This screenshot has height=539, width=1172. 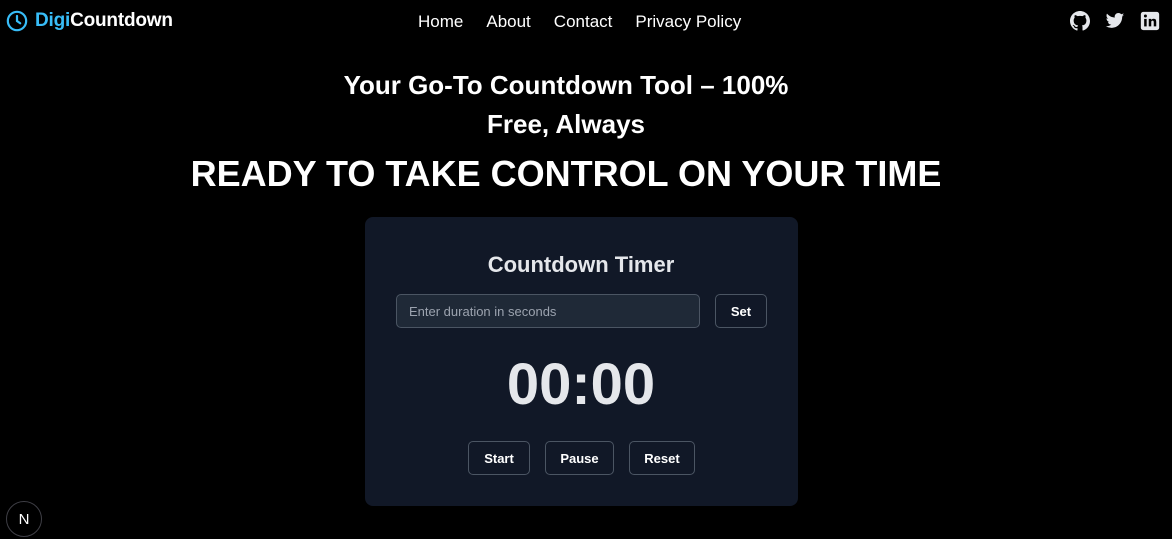 What do you see at coordinates (440, 22) in the screenshot?
I see `nav-home: Home` at bounding box center [440, 22].